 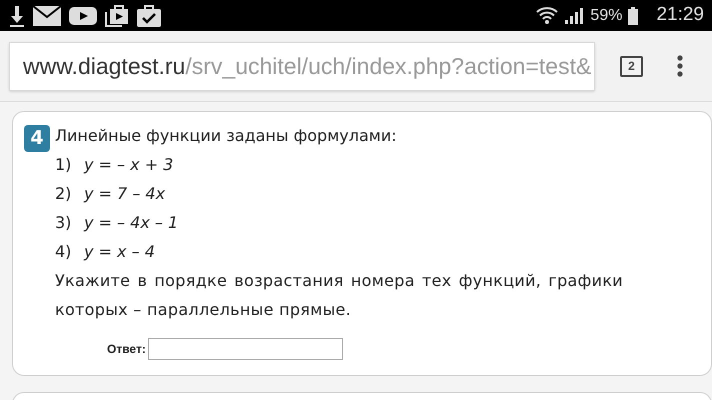 What do you see at coordinates (131, 223) in the screenshot?
I see `formula: y = – 4x – 1` at bounding box center [131, 223].